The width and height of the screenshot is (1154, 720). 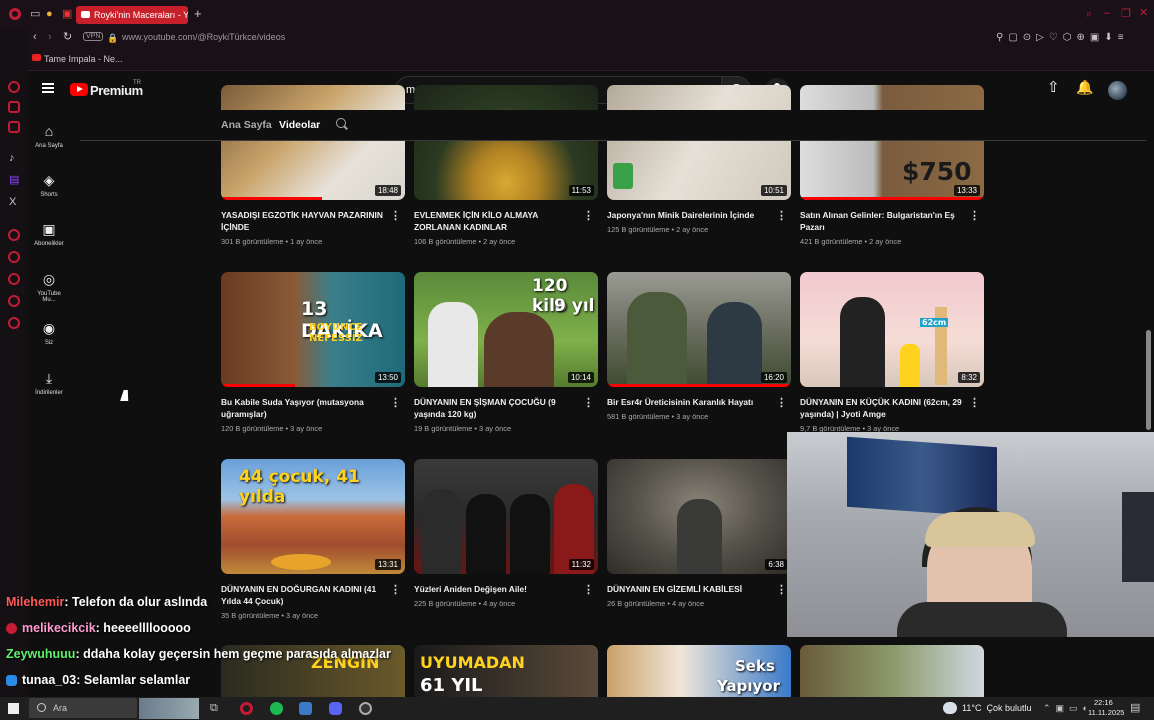 What do you see at coordinates (506, 329) in the screenshot?
I see `video-thumbnail: 120 kilo 9 yıl 10:14` at bounding box center [506, 329].